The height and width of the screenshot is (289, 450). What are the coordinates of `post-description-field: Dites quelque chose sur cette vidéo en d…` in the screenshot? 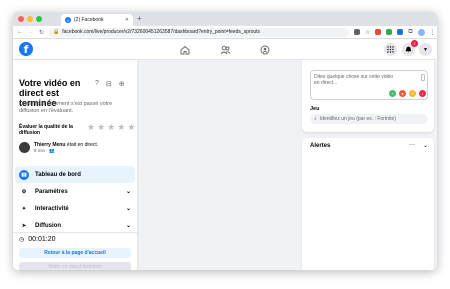 It's located at (369, 85).